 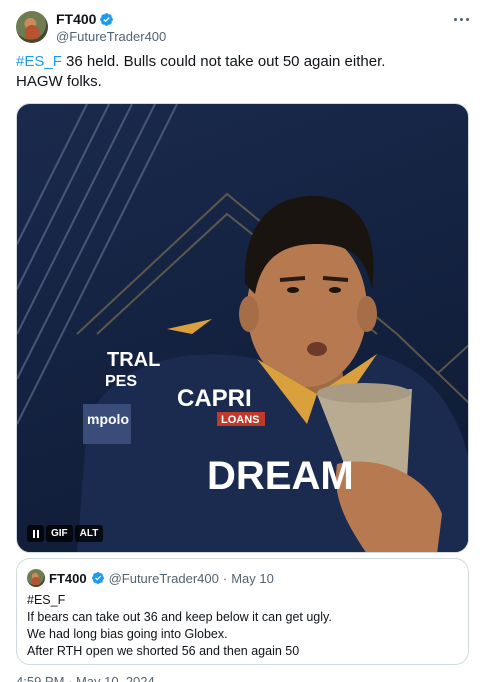 What do you see at coordinates (76, 19) in the screenshot?
I see `author-display-name: FT400` at bounding box center [76, 19].